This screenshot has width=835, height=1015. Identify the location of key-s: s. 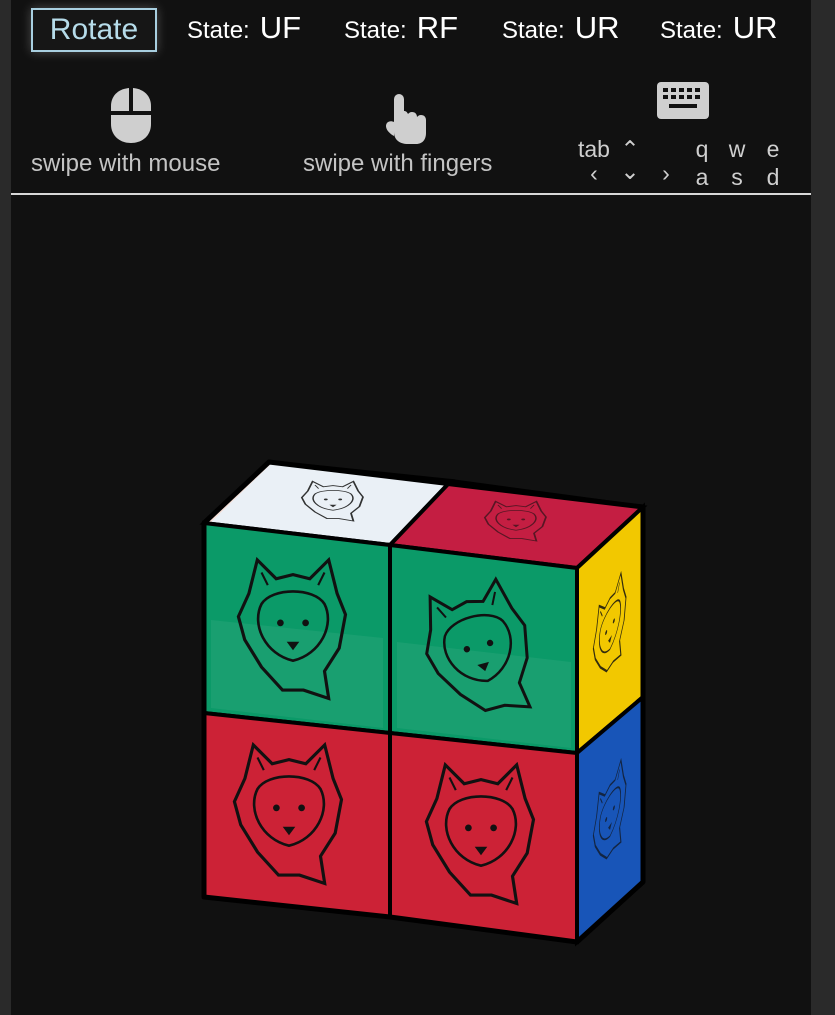
(737, 177).